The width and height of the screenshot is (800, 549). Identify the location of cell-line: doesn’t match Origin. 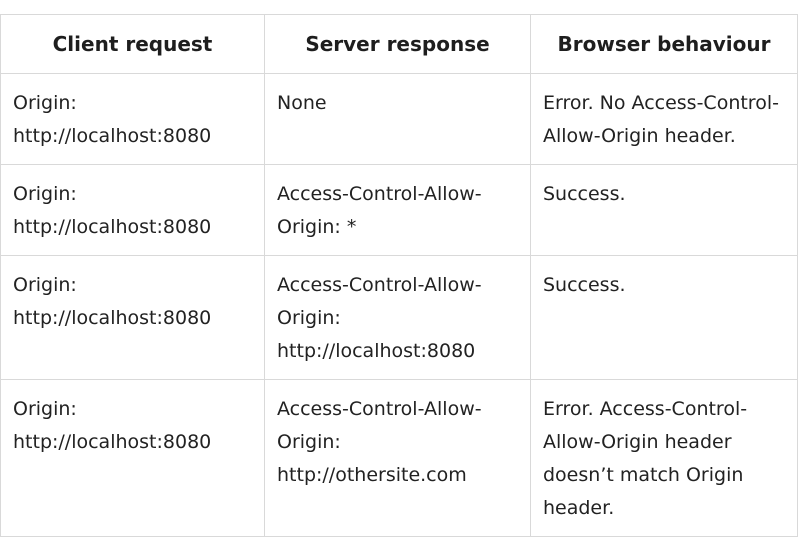
(643, 475).